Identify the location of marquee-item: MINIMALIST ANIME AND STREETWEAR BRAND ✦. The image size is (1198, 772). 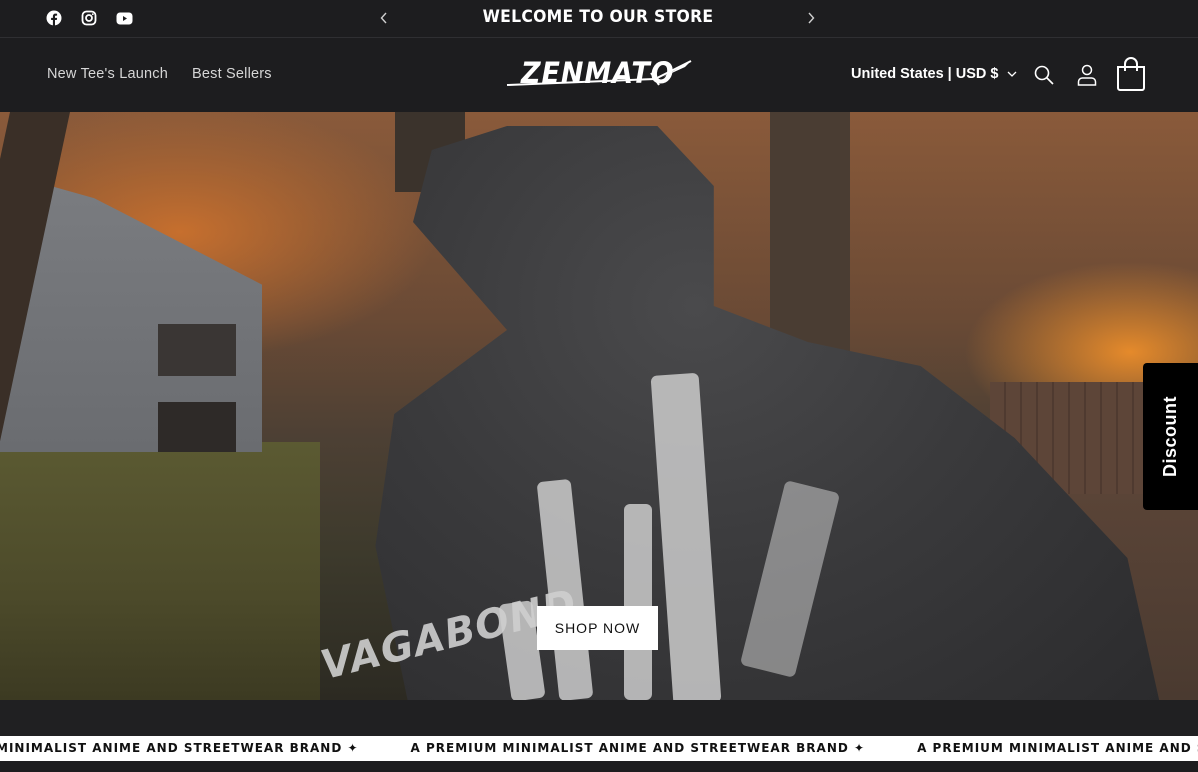
(179, 748).